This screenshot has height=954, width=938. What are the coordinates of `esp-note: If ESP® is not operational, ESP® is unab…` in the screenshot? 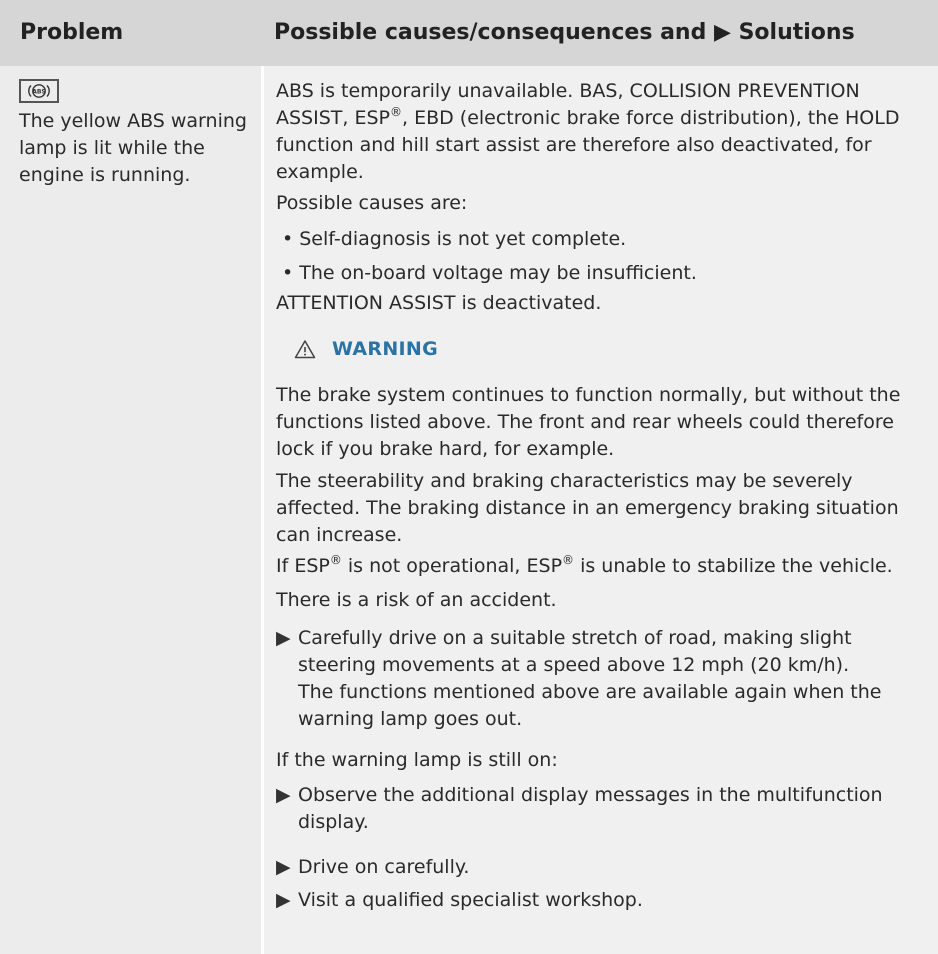 It's located at (584, 564).